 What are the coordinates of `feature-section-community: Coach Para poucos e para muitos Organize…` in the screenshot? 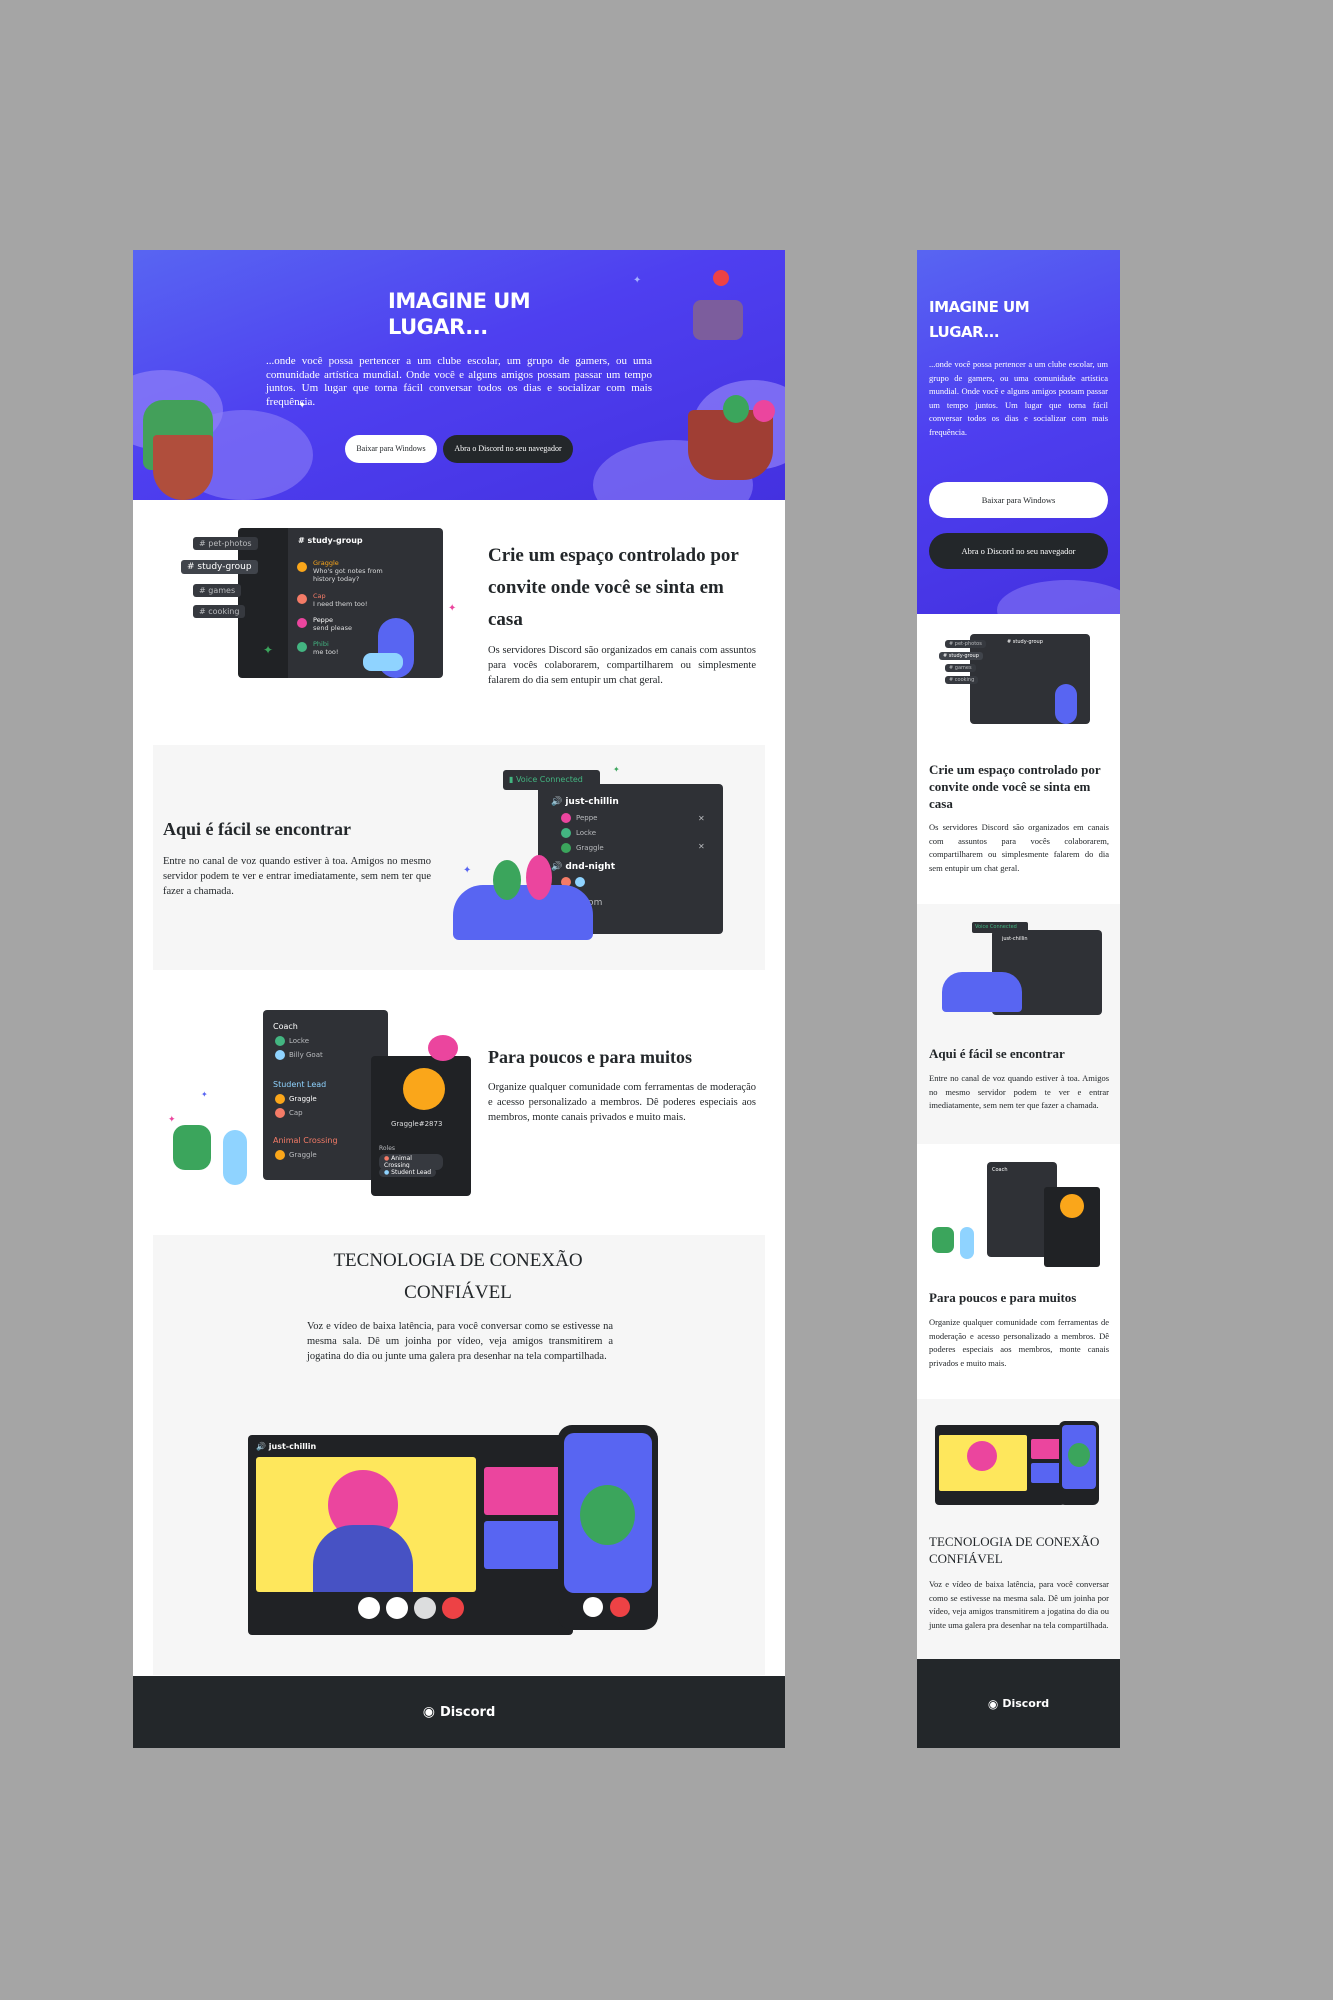 It's located at (1018, 1271).